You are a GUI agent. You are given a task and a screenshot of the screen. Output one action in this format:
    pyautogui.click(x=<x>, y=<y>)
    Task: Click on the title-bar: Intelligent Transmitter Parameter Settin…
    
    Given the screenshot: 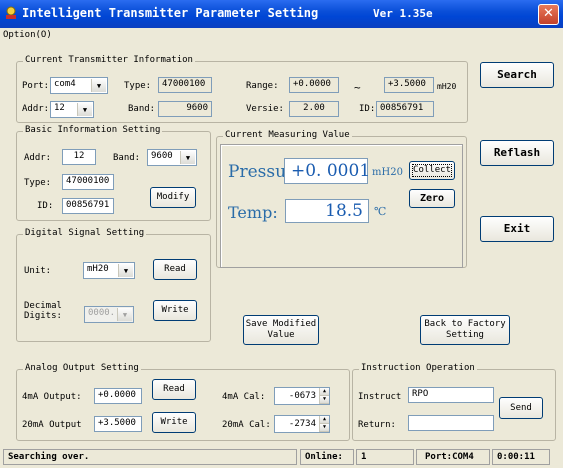 What is the action you would take?
    pyautogui.click(x=281, y=14)
    